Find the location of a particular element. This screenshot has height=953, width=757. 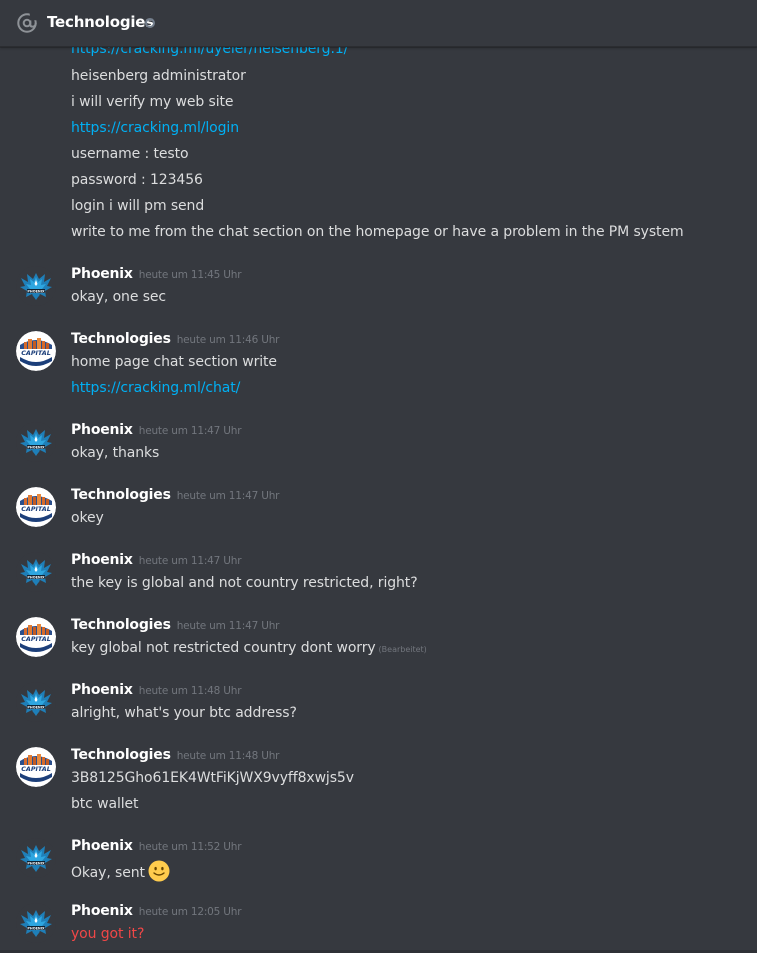

message-text: you got it? is located at coordinates (108, 934).